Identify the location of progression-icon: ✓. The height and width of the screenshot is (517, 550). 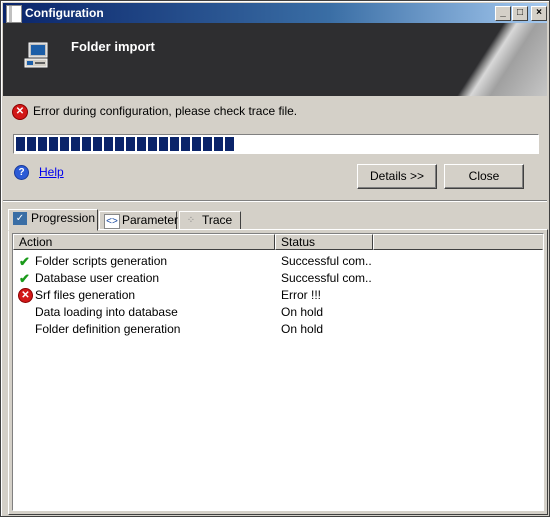
(20, 218).